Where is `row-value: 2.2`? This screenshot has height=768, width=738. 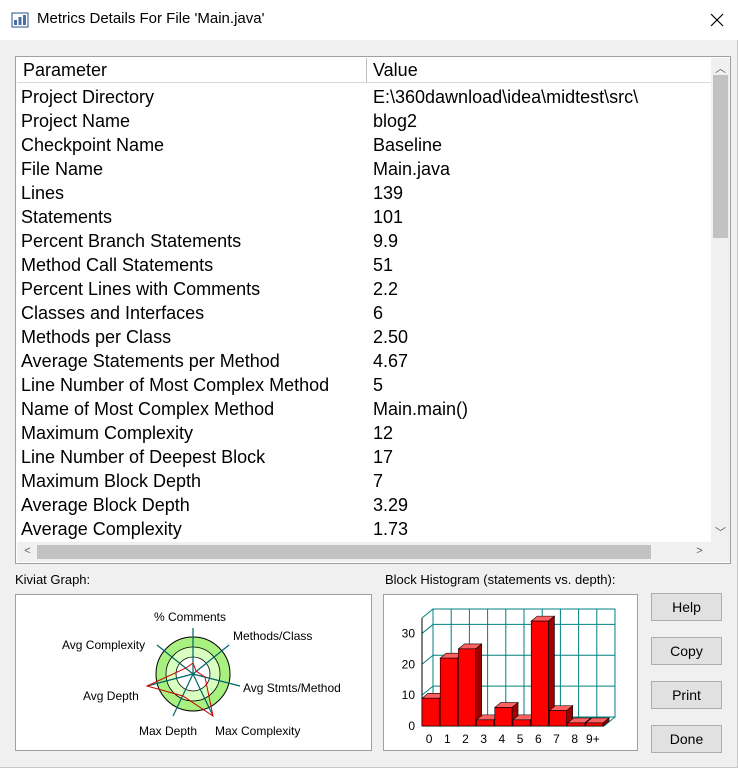 row-value: 2.2 is located at coordinates (386, 289).